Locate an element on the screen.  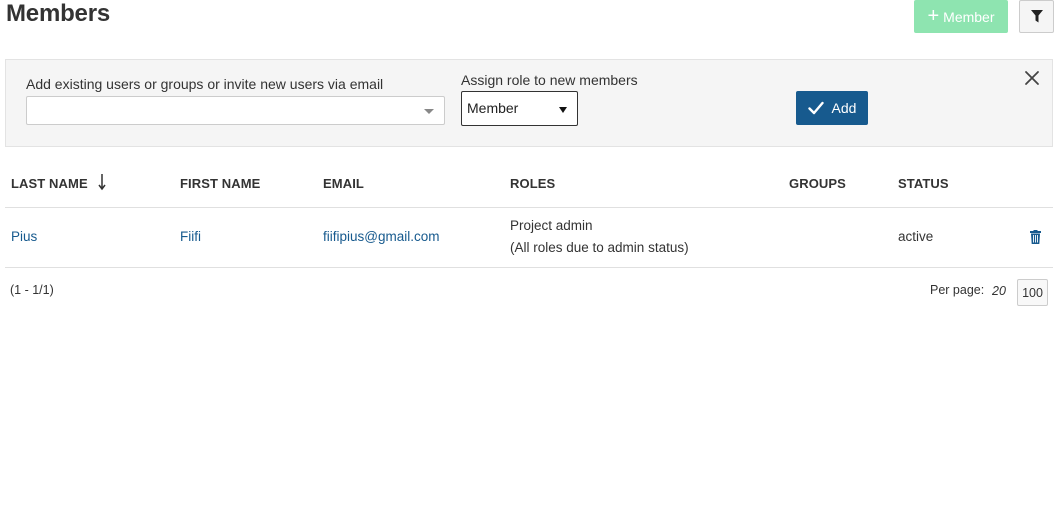
filter-icon is located at coordinates (1036, 16).